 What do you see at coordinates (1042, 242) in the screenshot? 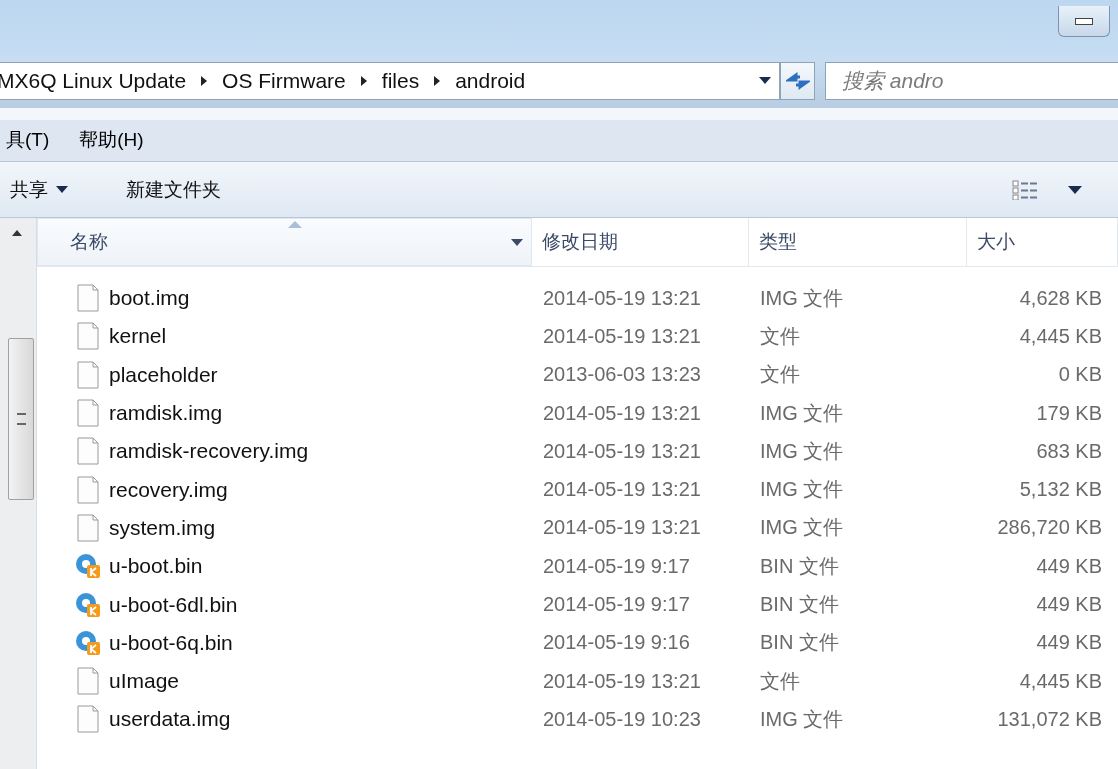
I see `column-header: 大小` at bounding box center [1042, 242].